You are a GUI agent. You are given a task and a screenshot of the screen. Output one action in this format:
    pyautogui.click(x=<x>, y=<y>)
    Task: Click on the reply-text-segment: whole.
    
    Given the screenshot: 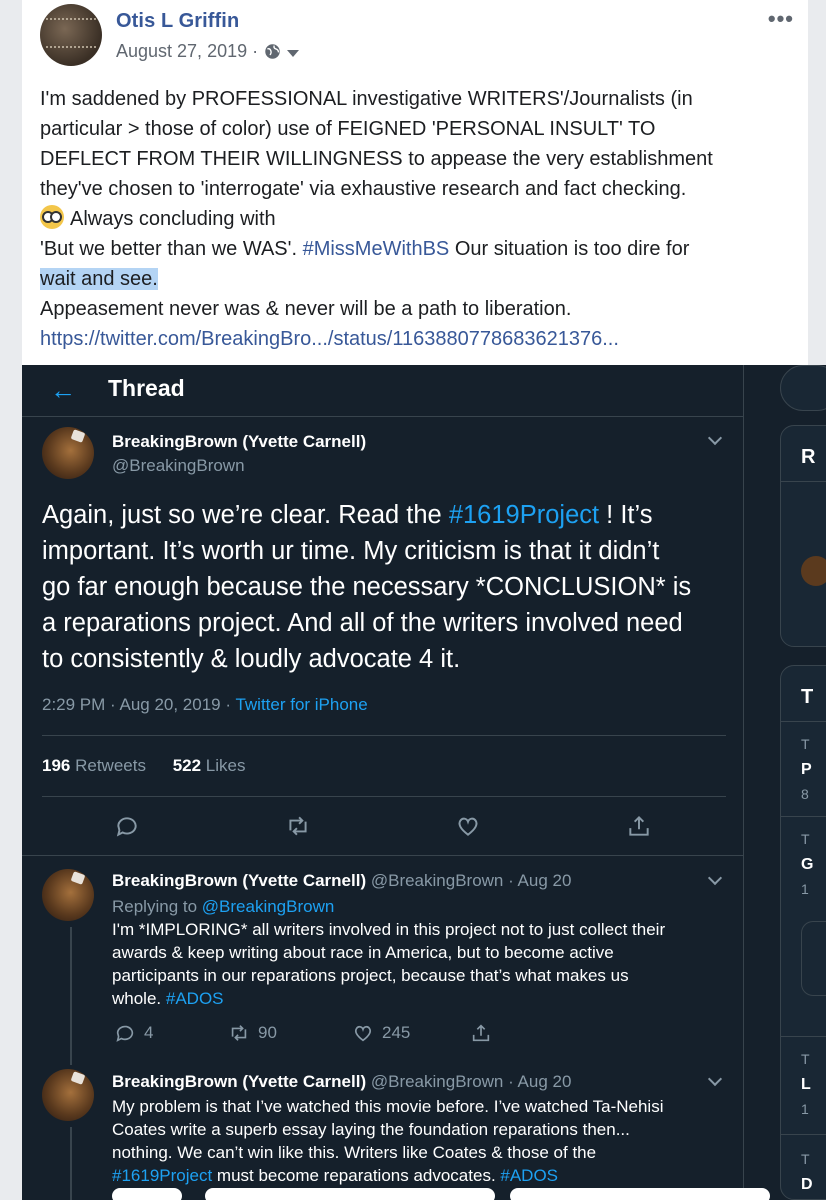 What is the action you would take?
    pyautogui.click(x=139, y=998)
    